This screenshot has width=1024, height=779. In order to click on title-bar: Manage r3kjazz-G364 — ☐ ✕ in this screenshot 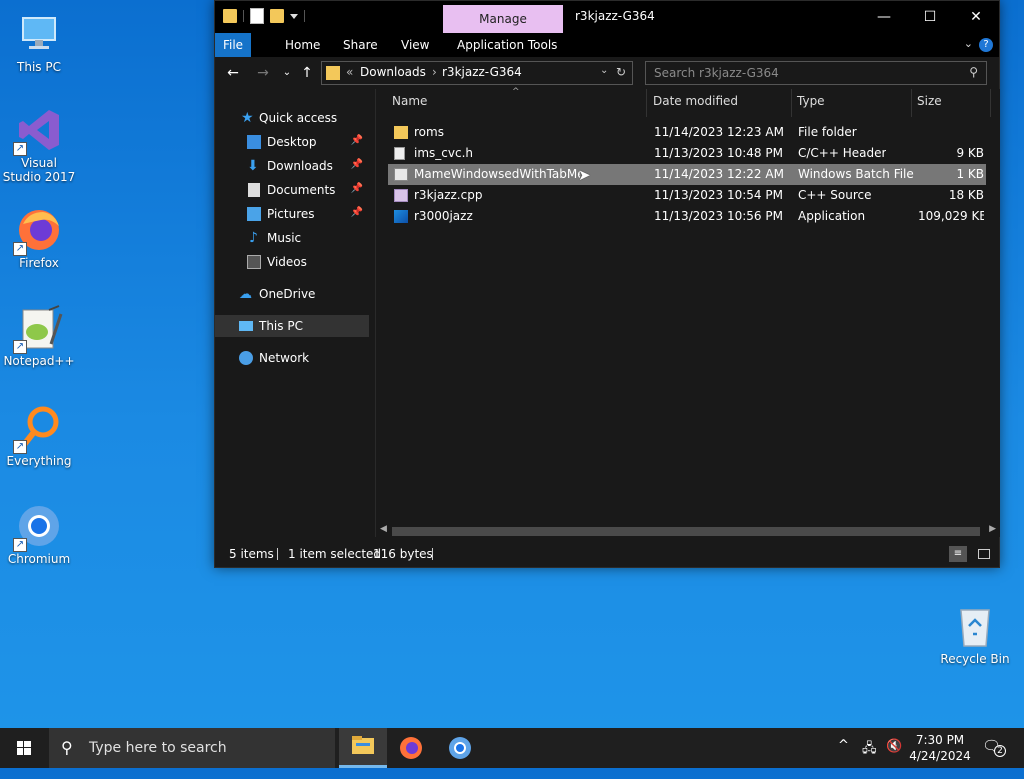, I will do `click(607, 17)`.